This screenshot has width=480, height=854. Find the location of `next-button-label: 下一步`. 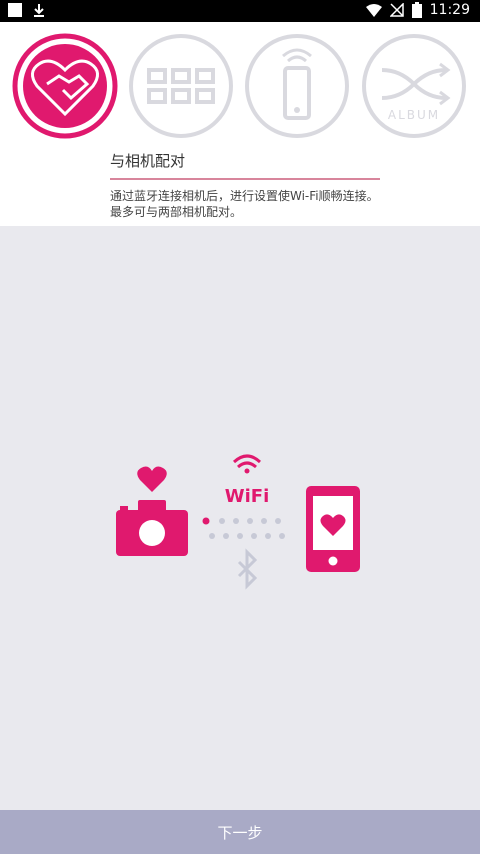

next-button-label: 下一步 is located at coordinates (240, 832).